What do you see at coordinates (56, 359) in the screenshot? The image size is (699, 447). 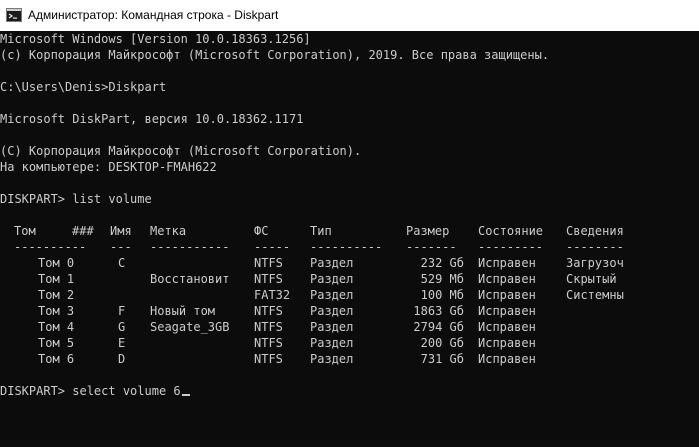 I see `table-cell-volume: Том 6` at bounding box center [56, 359].